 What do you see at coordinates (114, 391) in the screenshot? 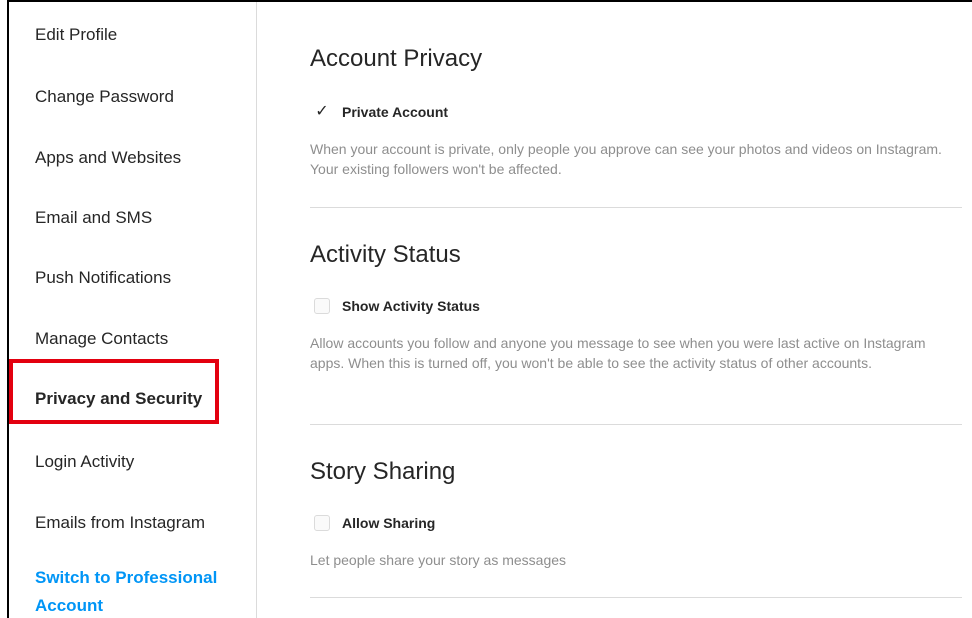
I see `highlight-box` at bounding box center [114, 391].